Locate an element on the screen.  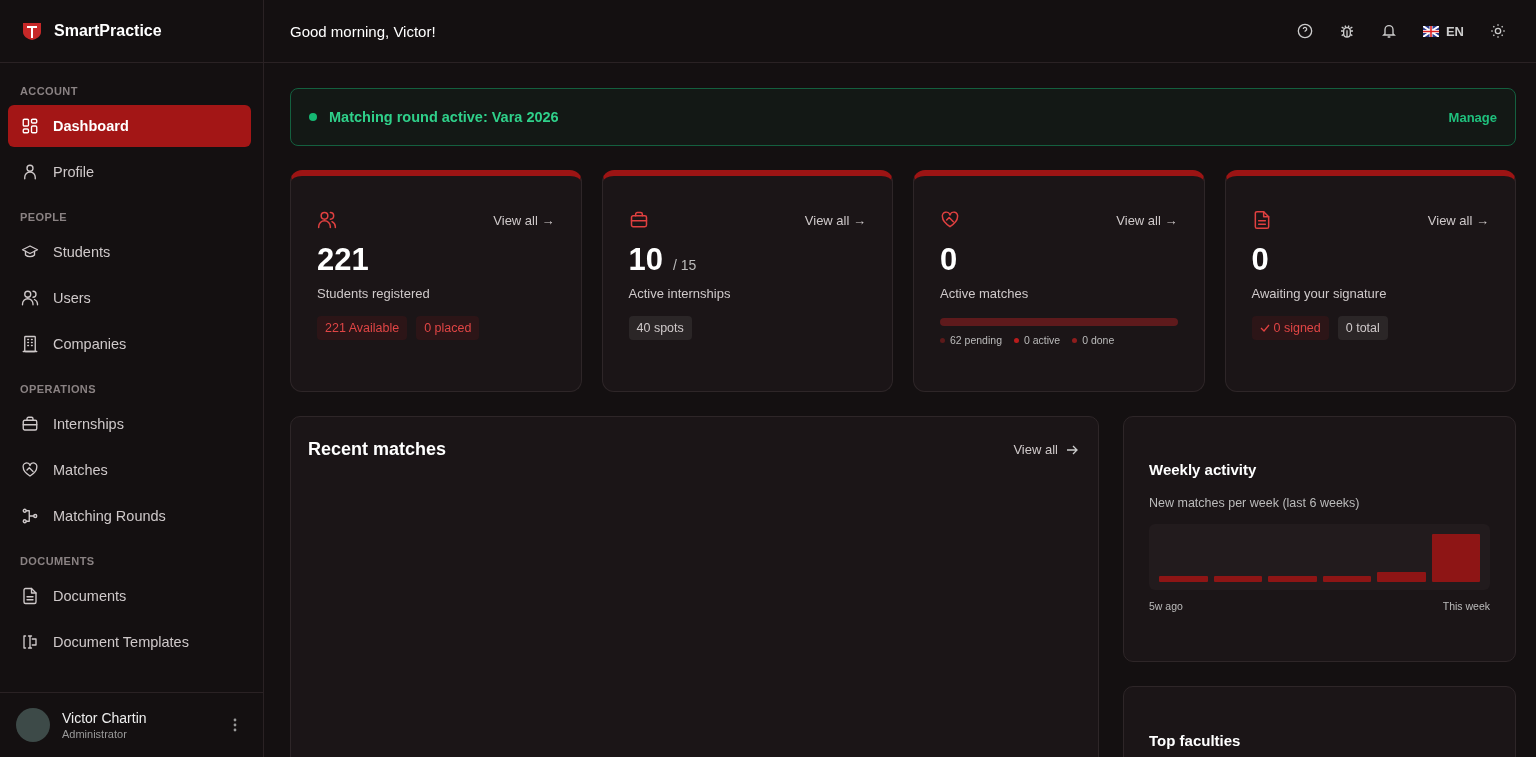
stat-badge: 40 spots is located at coordinates (660, 328).